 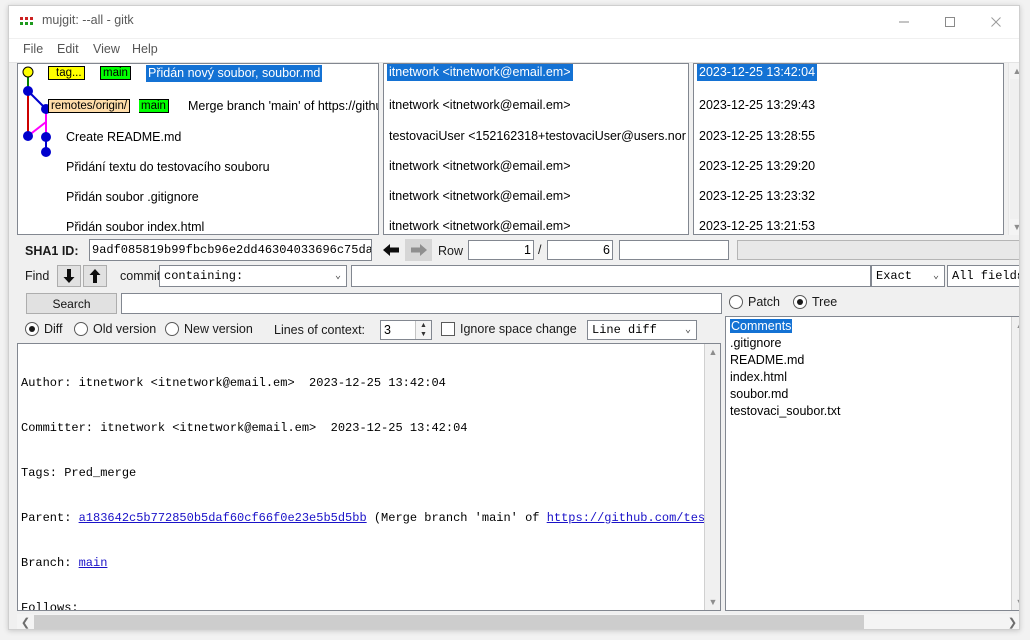 I want to click on sha1-input: 9adf085819b99fbcb96e2dd46304033696c75da5, so click(x=230, y=250).